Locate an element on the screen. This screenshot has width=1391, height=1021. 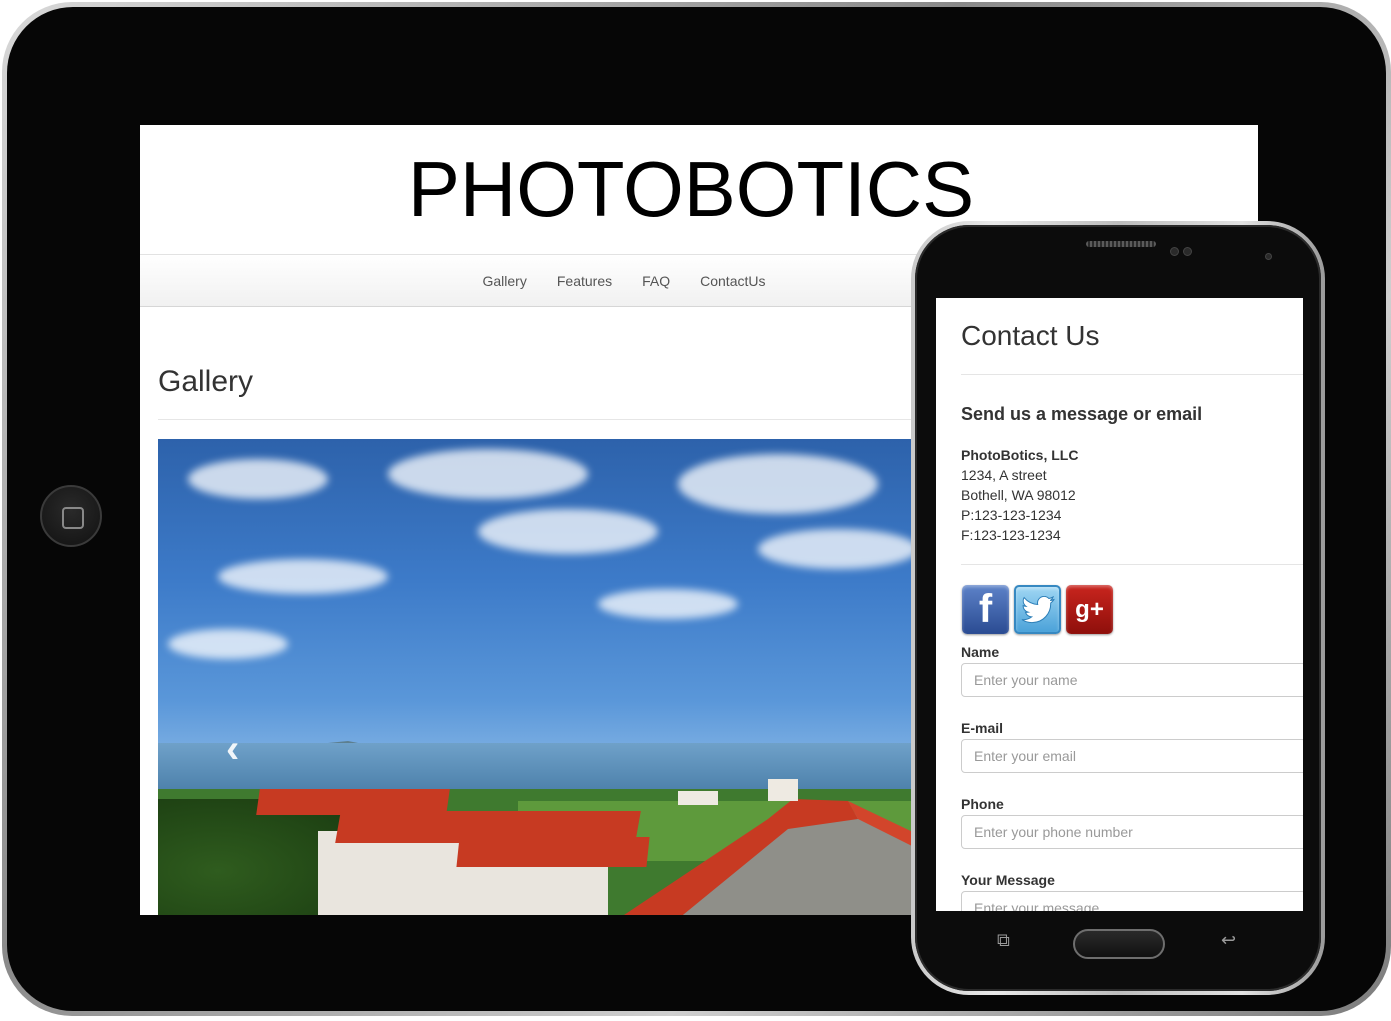
proximity-sensor-icon is located at coordinates (1268, 256).